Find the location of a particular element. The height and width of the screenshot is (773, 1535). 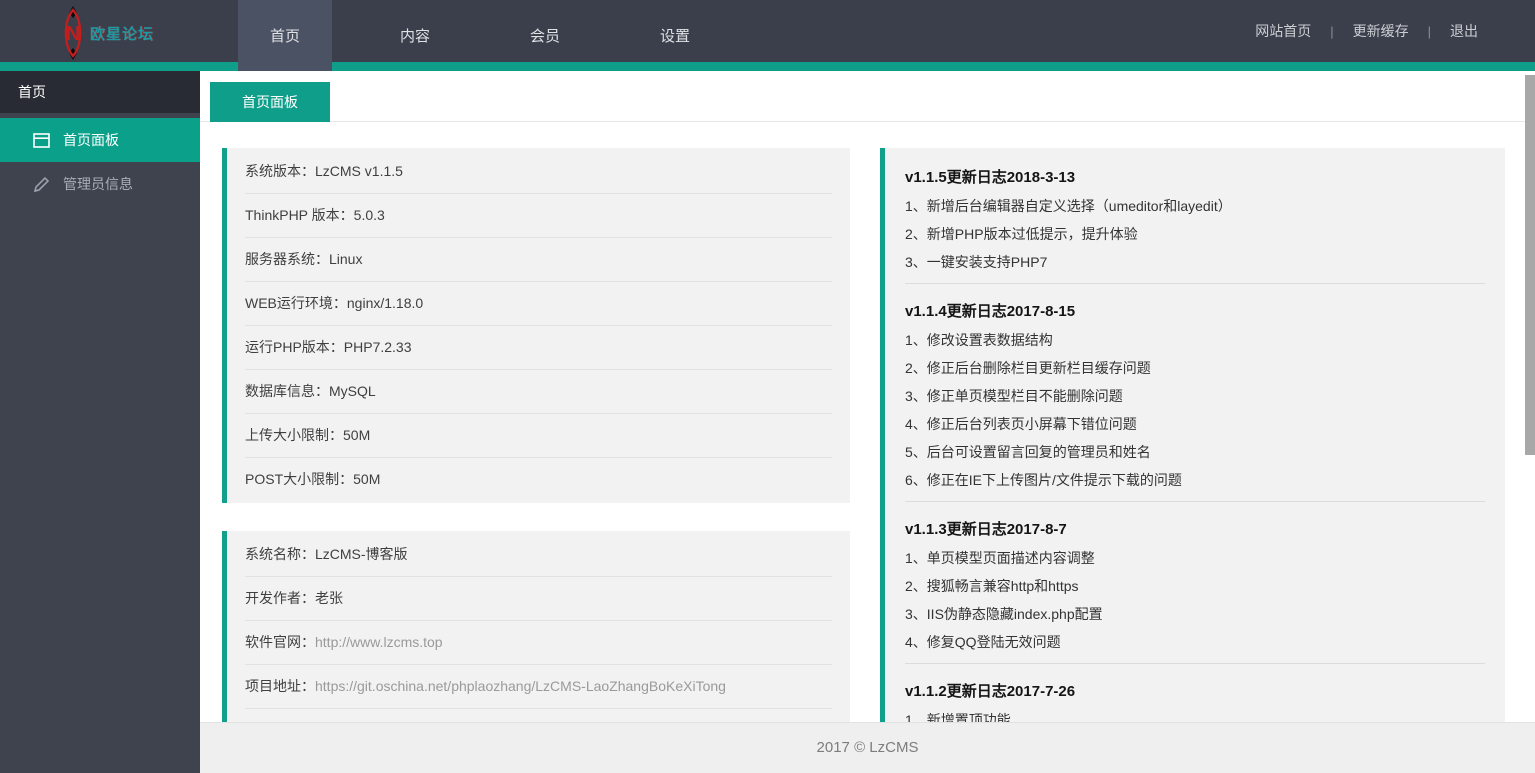

window-icon is located at coordinates (41, 140).